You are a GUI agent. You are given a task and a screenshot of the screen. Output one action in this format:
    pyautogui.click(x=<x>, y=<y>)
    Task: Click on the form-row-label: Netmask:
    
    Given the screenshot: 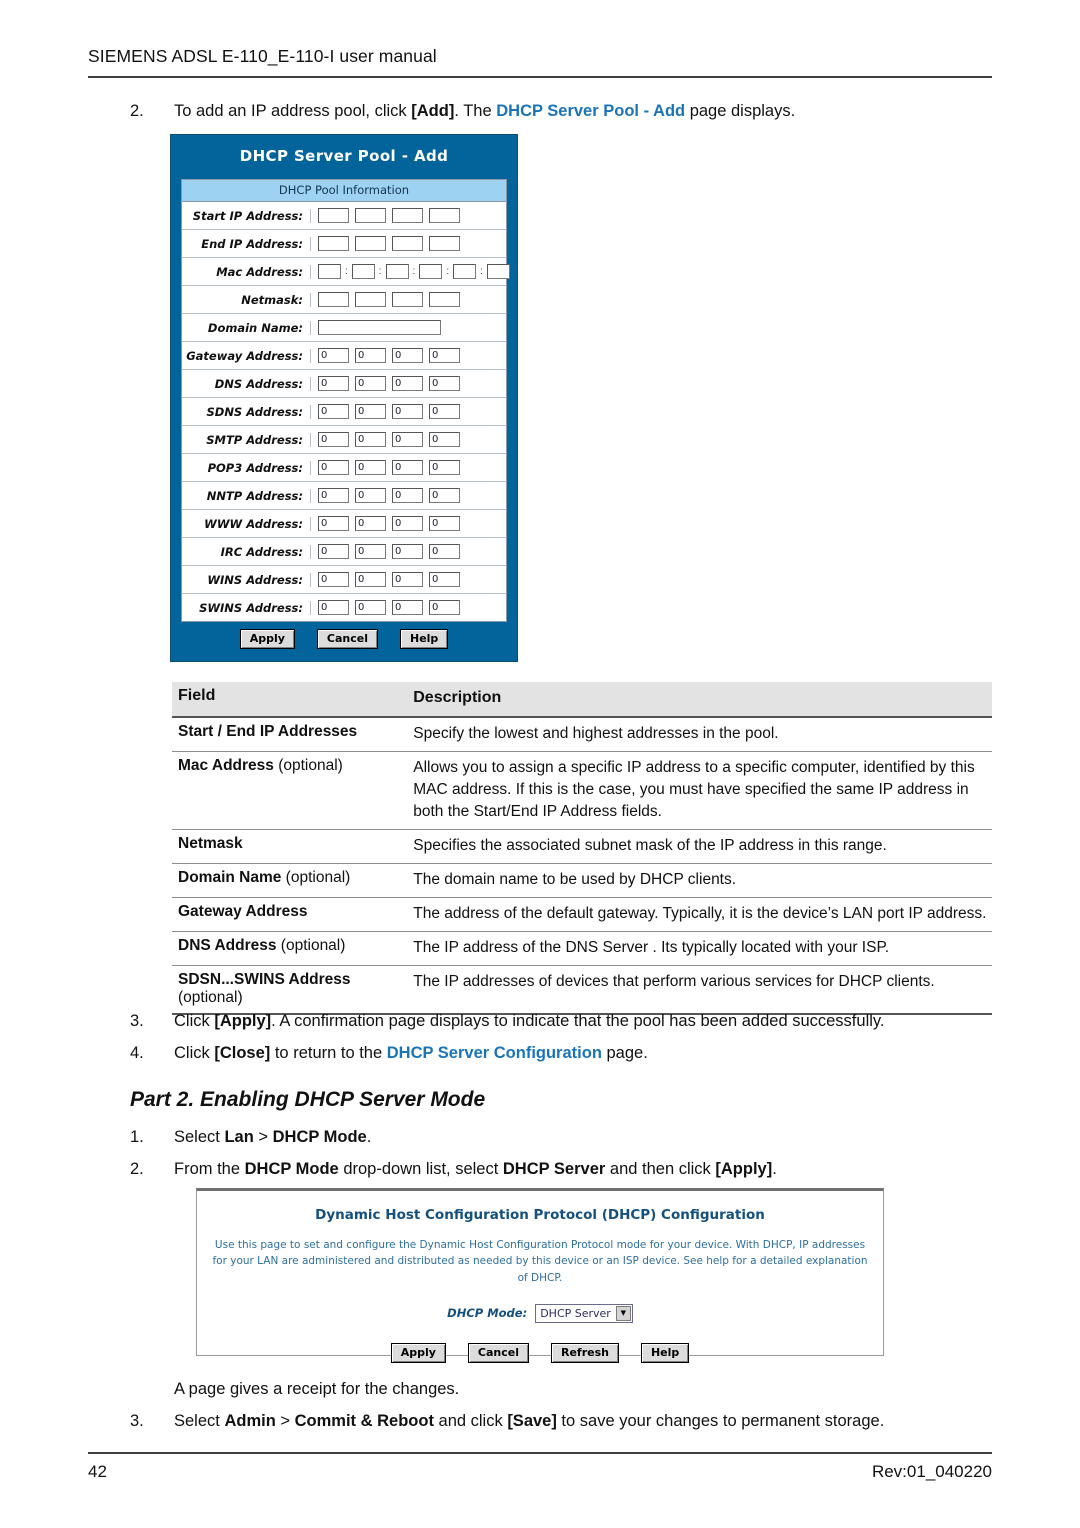 What is the action you would take?
    pyautogui.click(x=246, y=299)
    